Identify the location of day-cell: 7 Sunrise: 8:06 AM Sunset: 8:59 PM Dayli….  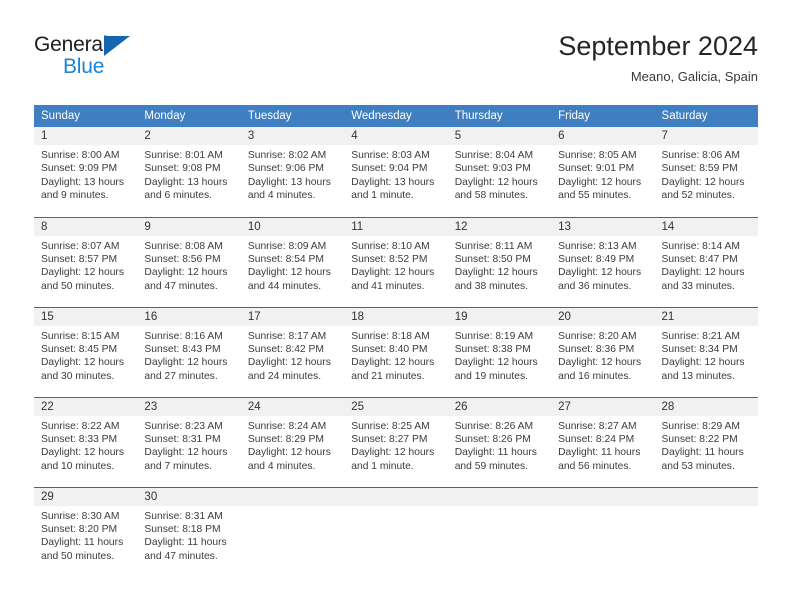
(706, 172).